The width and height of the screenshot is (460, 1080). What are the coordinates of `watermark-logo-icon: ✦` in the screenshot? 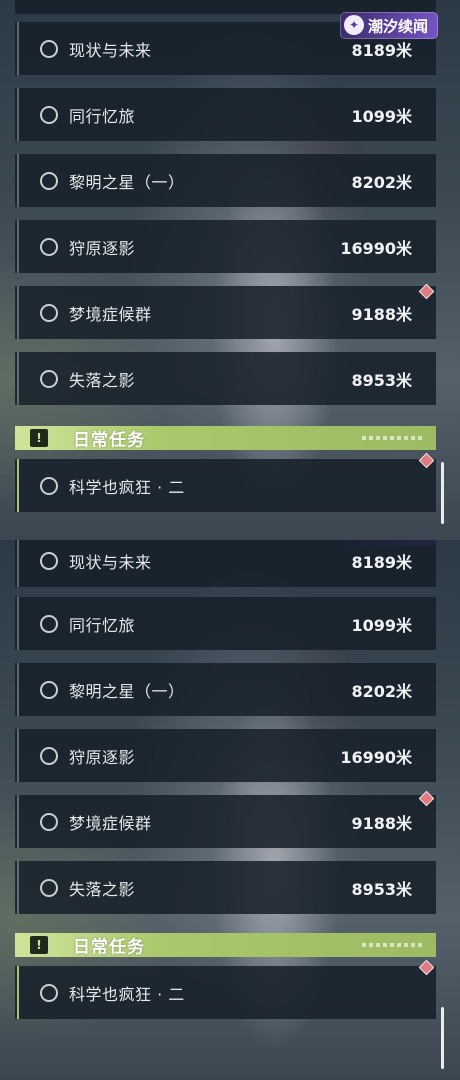 It's located at (354, 25).